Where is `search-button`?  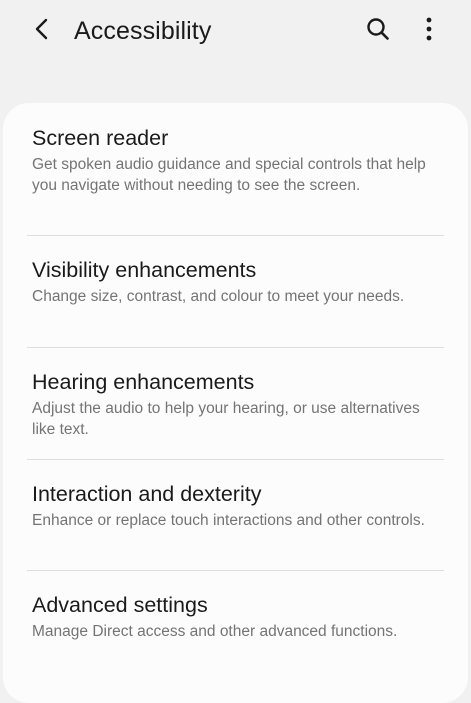
search-button is located at coordinates (378, 29).